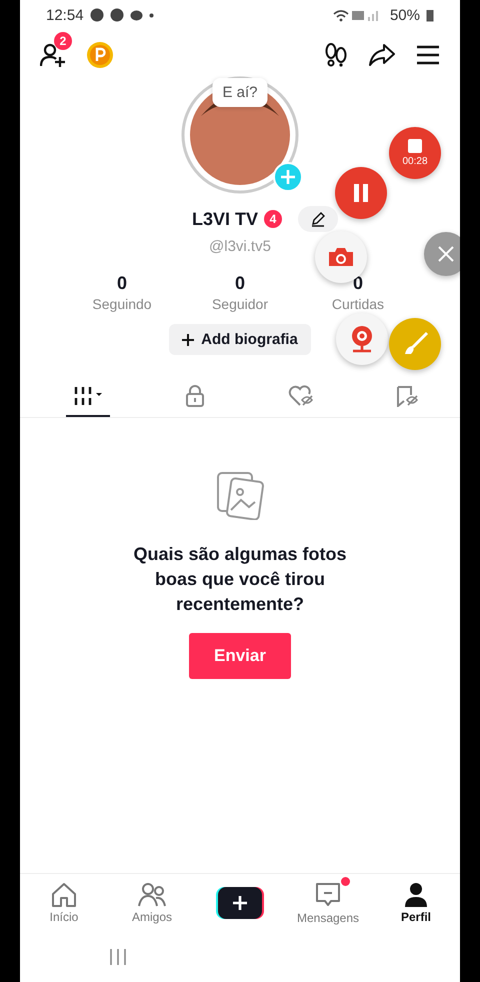 The height and width of the screenshot is (982, 480). What do you see at coordinates (358, 304) in the screenshot?
I see `stat-label: Curtidas` at bounding box center [358, 304].